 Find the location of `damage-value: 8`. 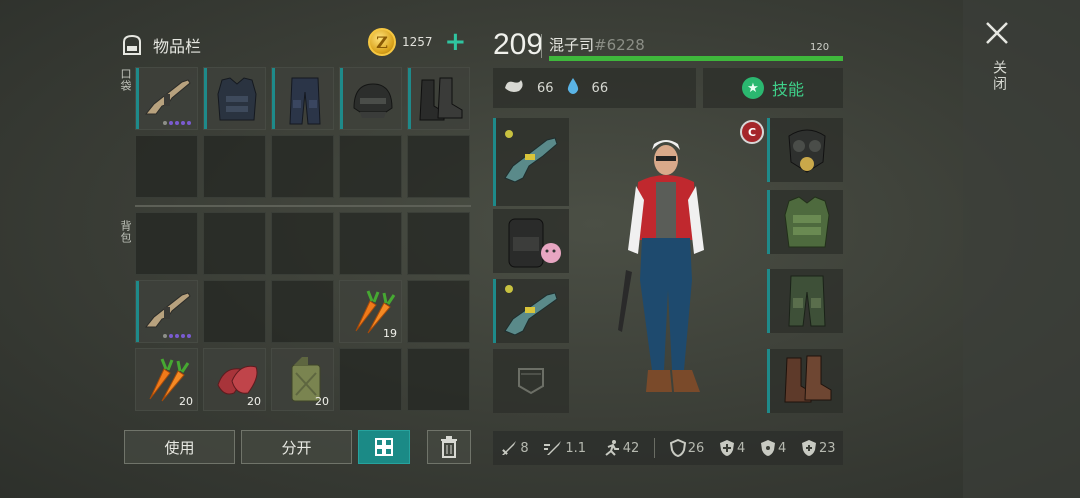

damage-value: 8 is located at coordinates (524, 448).